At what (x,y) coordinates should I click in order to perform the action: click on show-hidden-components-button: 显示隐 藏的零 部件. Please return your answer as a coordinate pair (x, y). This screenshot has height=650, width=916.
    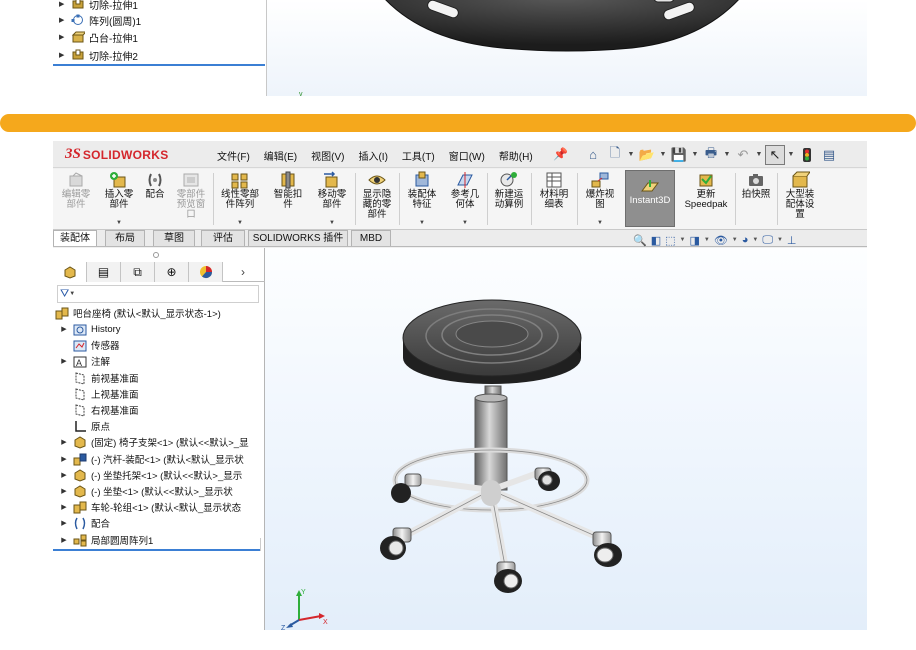
    Looking at the image, I should click on (377, 199).